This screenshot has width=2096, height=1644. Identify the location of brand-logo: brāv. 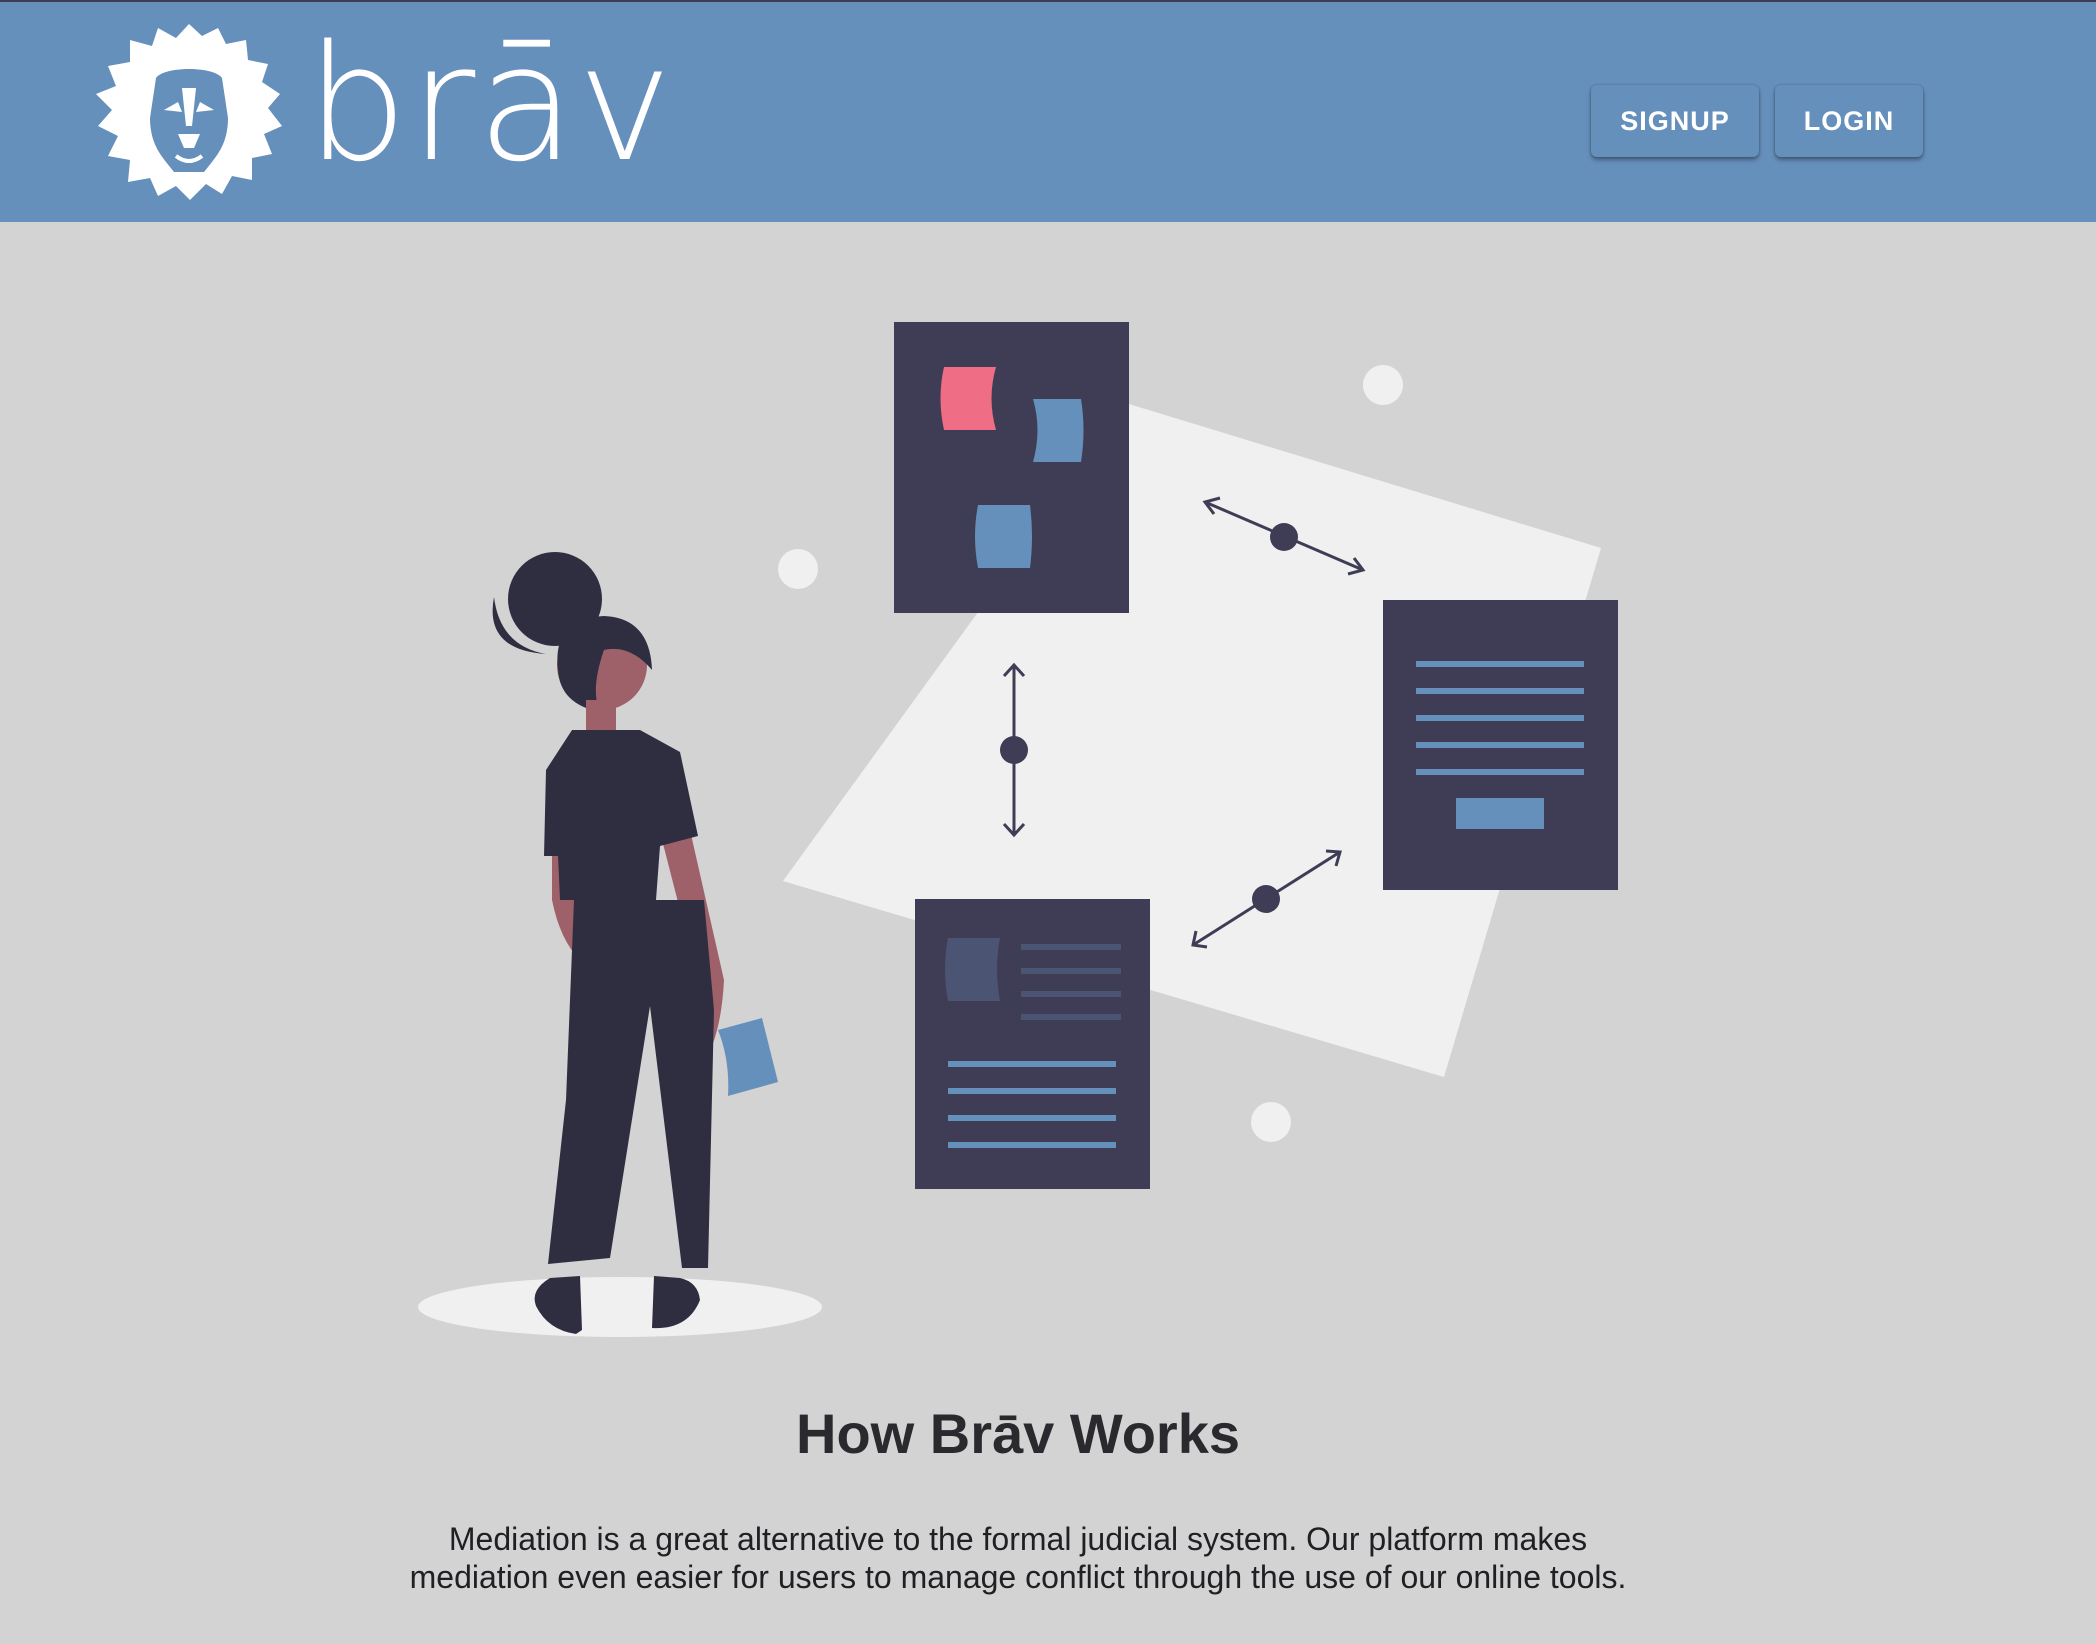
(383, 106).